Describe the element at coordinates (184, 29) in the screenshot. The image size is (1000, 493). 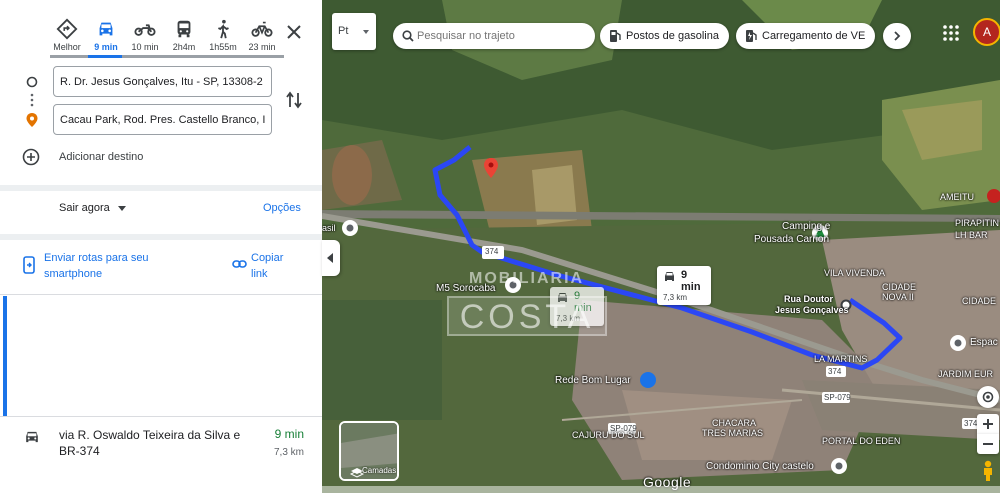
I see `bus-icon` at that location.